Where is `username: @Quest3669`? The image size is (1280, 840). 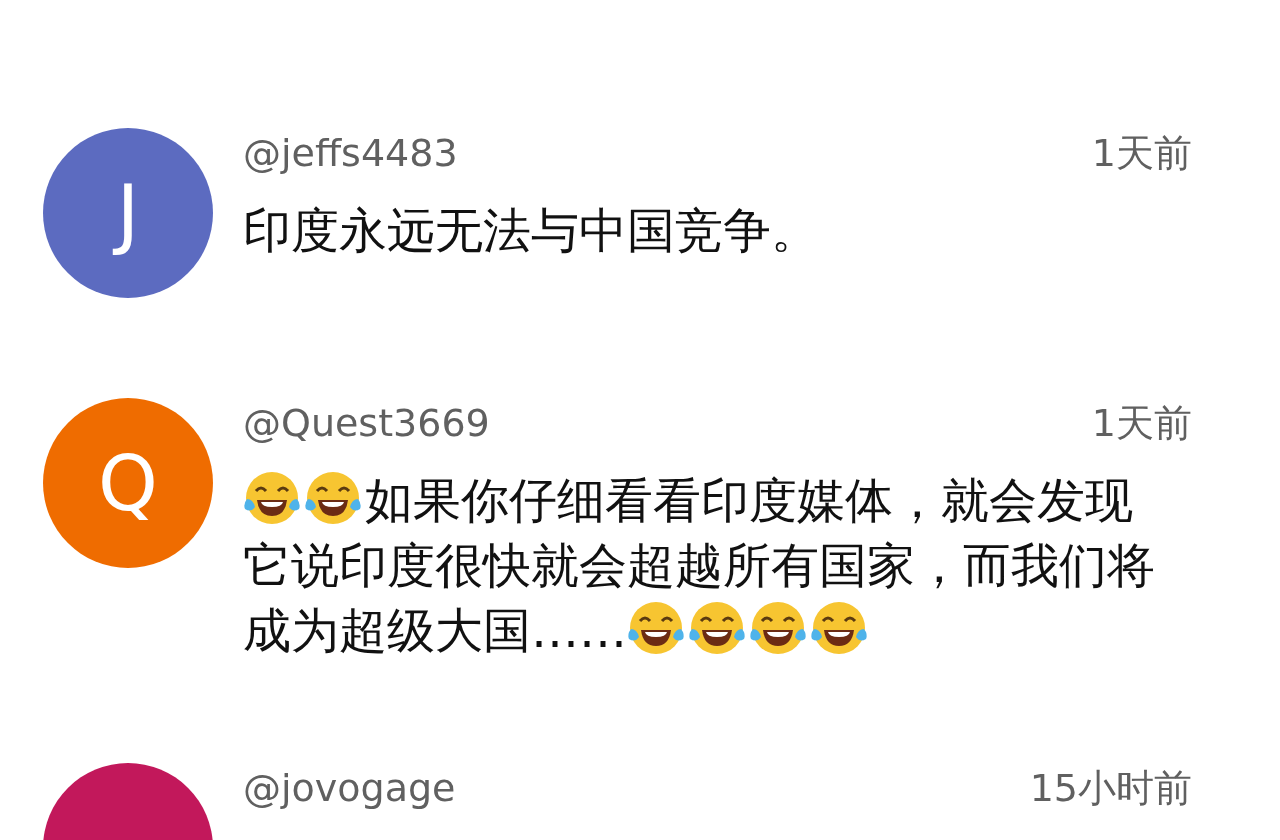
username: @Quest3669 is located at coordinates (366, 423).